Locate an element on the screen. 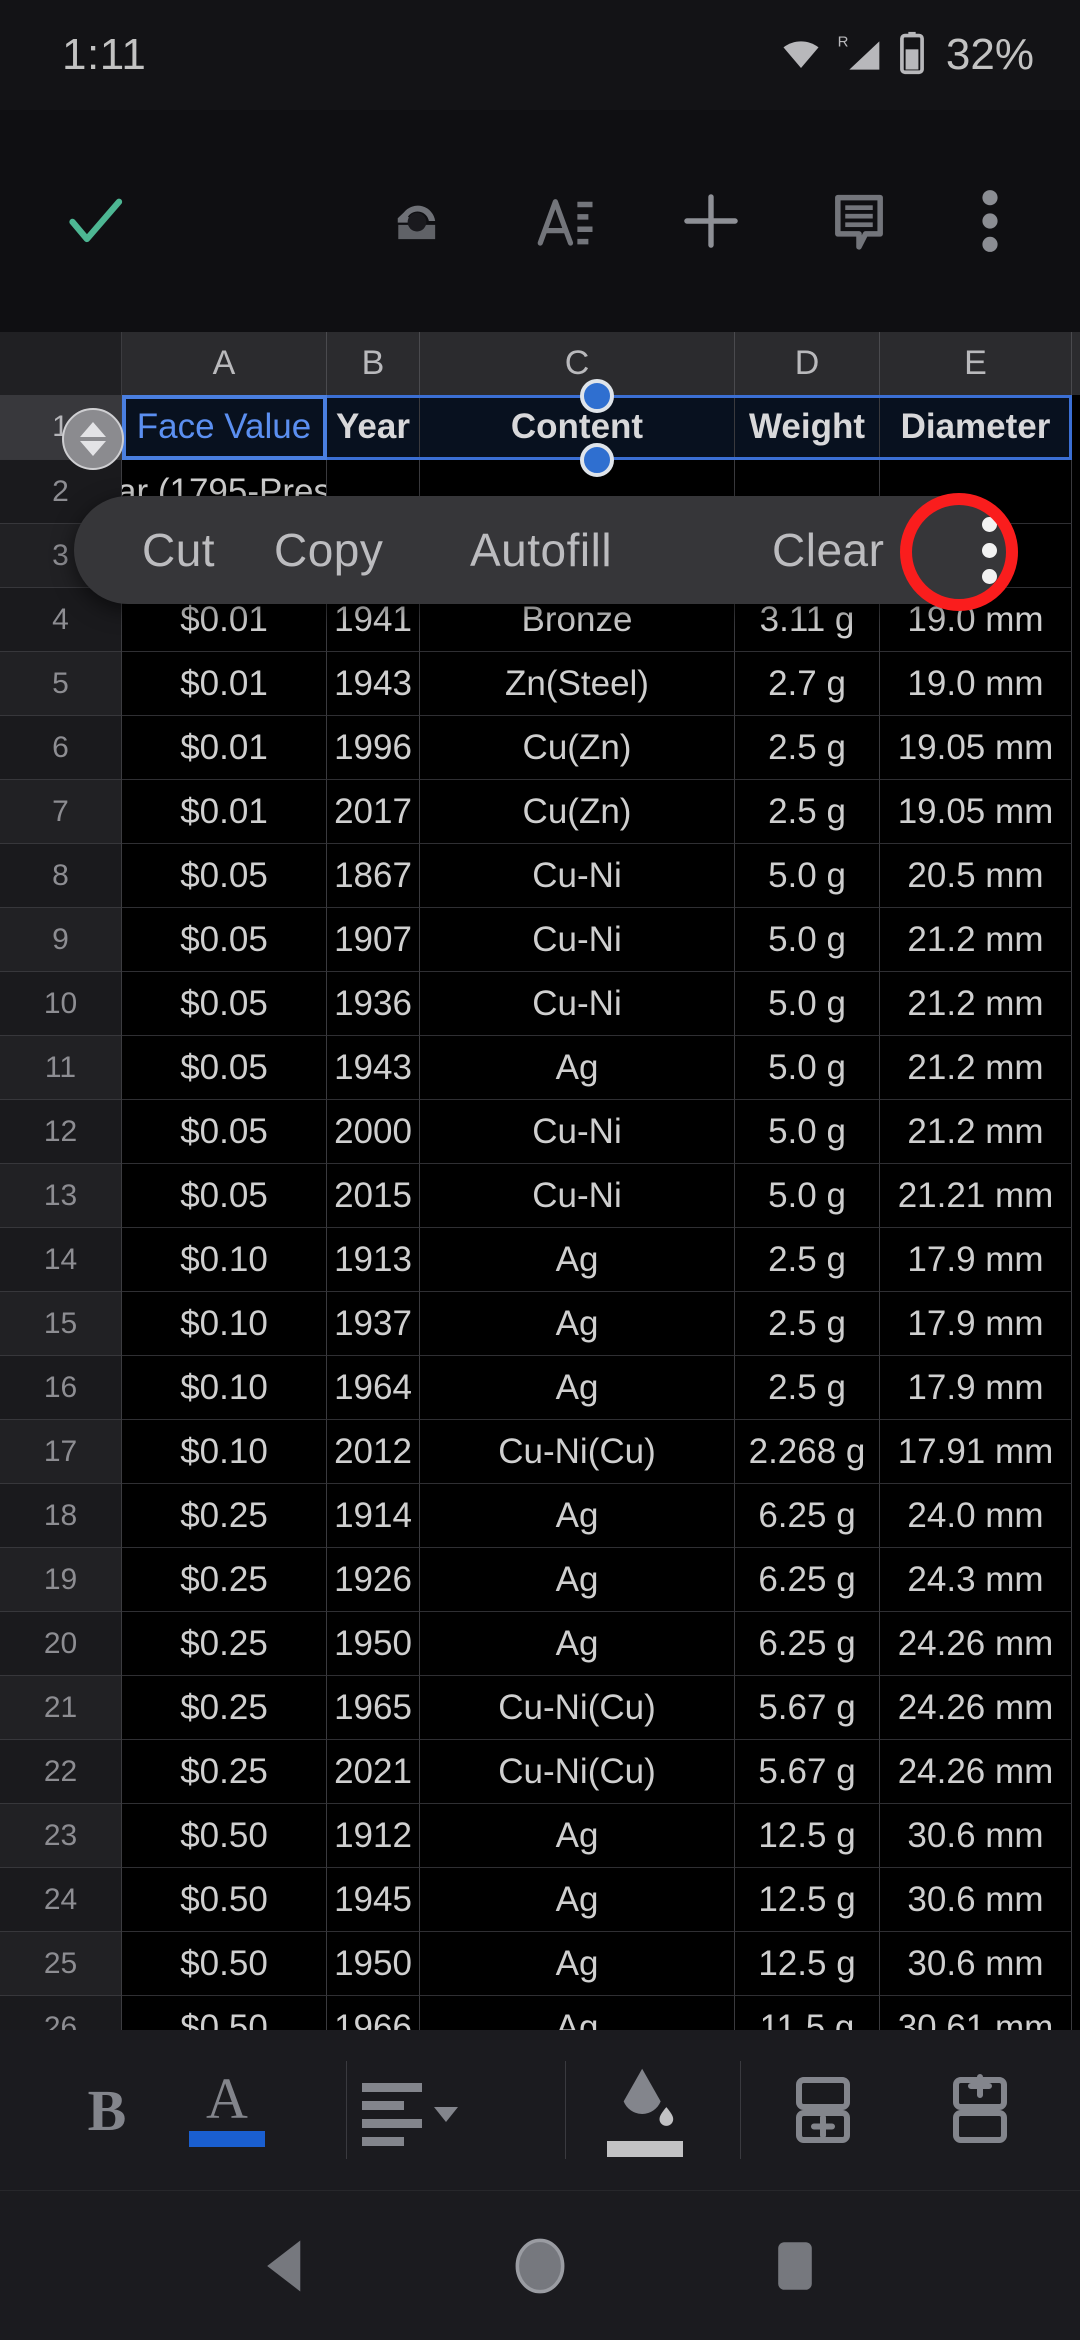 The image size is (1080, 2340). nav-home-icon is located at coordinates (540, 2266).